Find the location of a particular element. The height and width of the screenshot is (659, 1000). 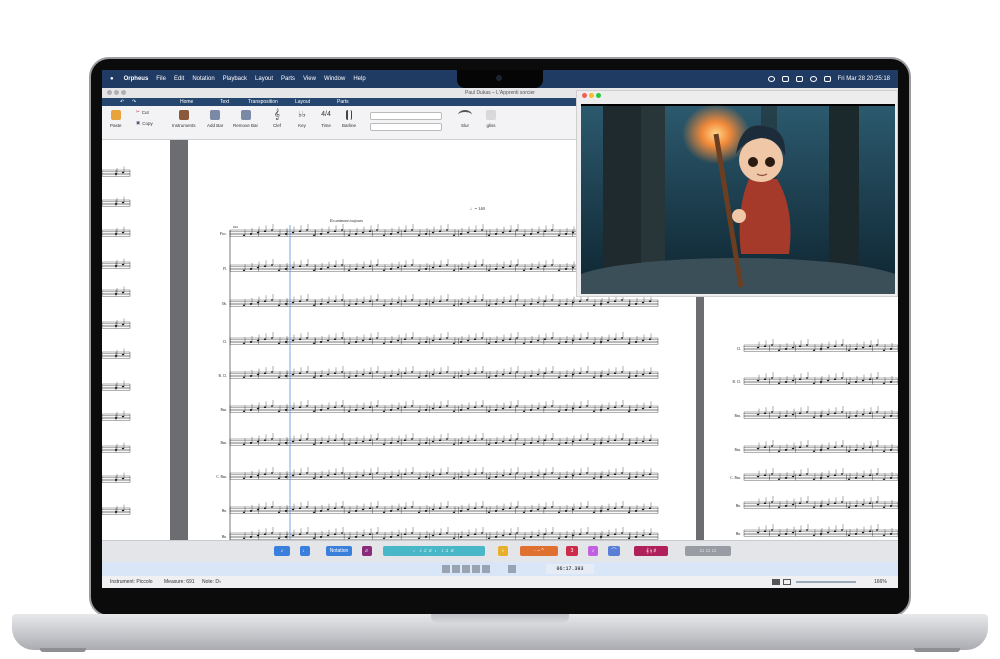

menu-playback: Playback is located at coordinates (235, 79).